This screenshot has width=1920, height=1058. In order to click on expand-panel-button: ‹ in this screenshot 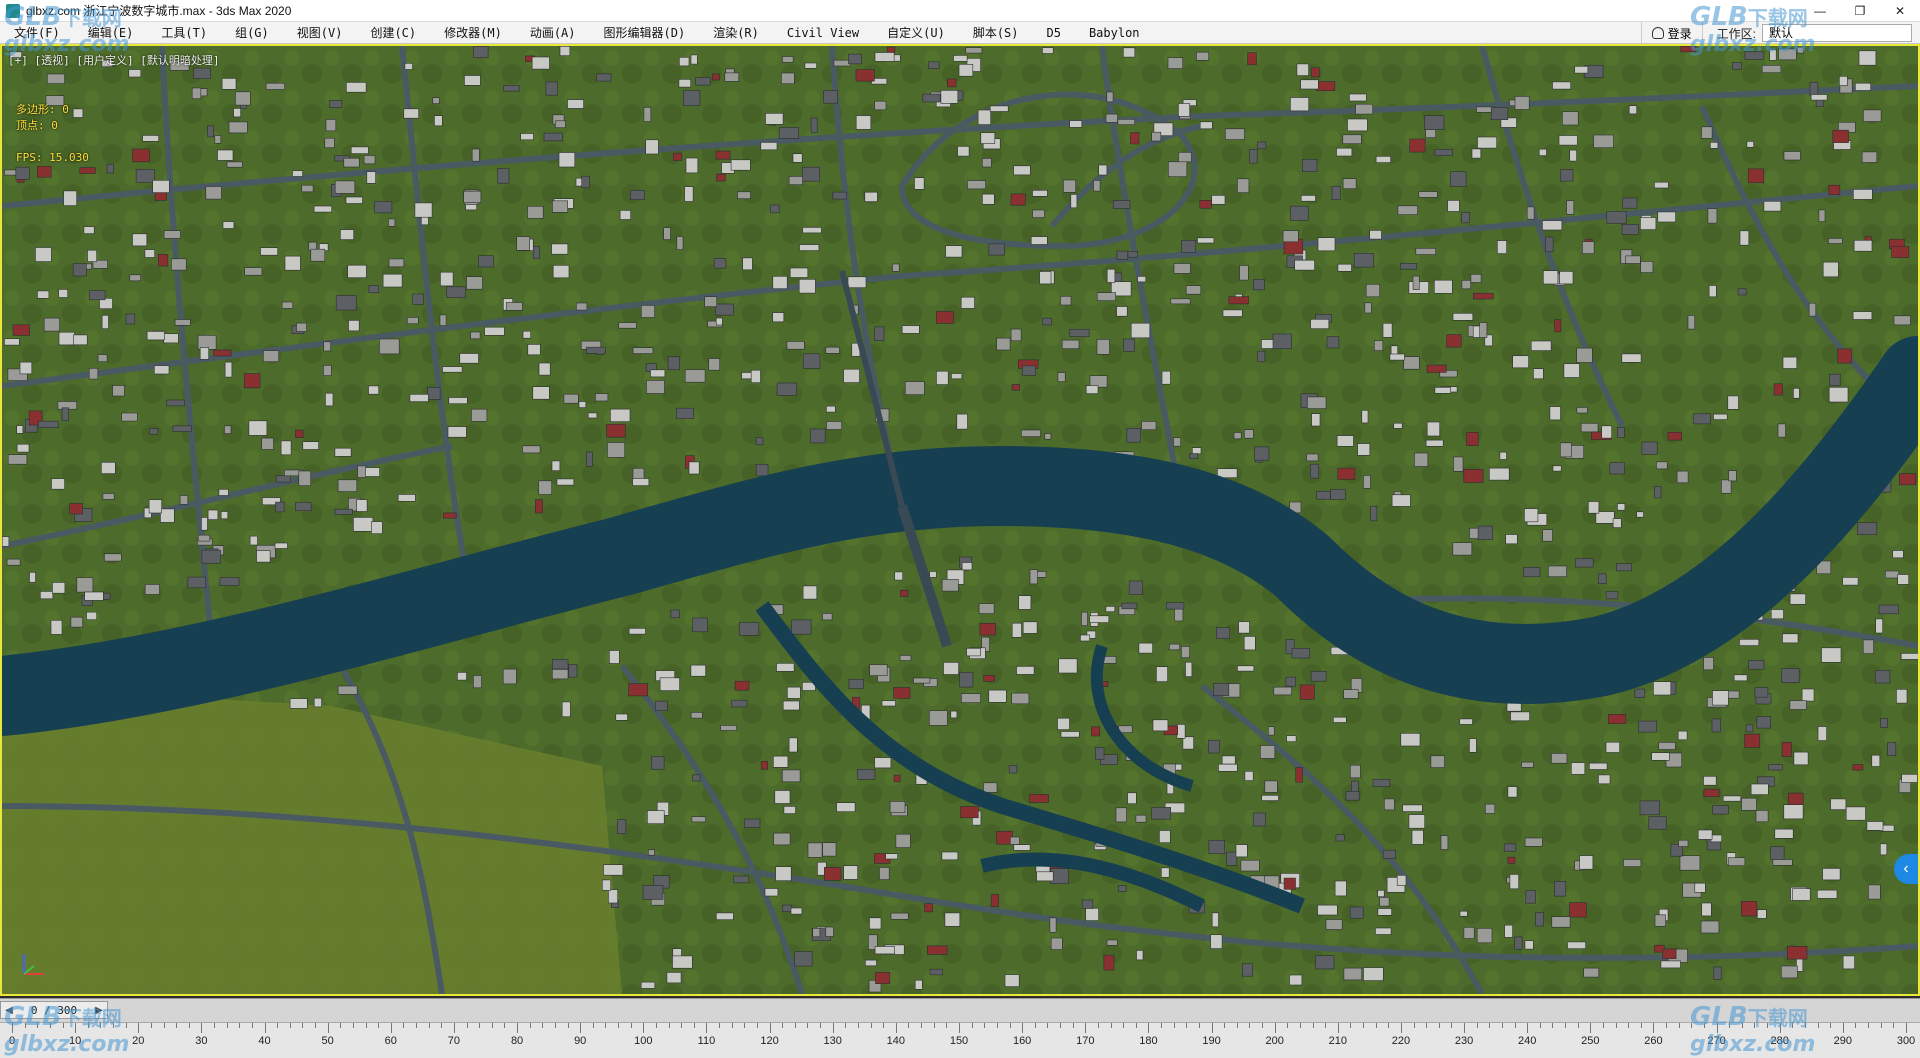, I will do `click(1906, 869)`.